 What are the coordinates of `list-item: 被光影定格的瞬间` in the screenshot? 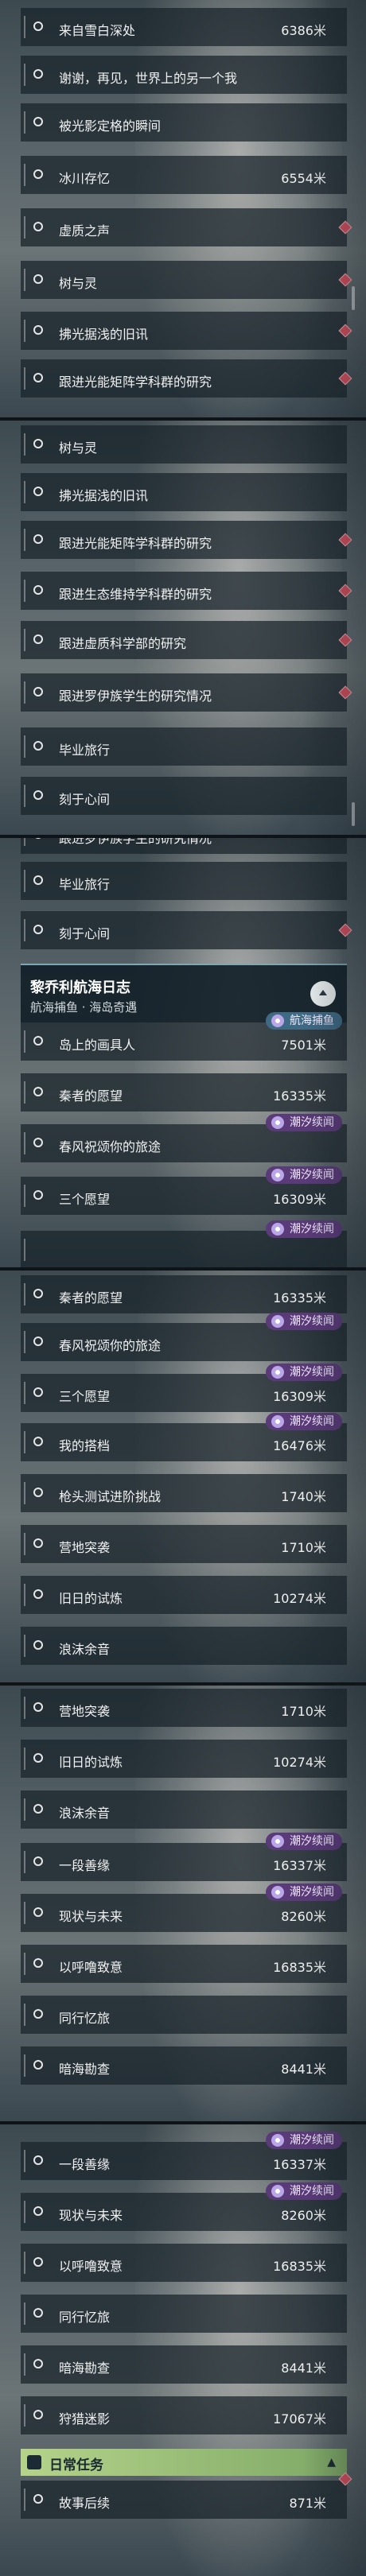 It's located at (184, 123).